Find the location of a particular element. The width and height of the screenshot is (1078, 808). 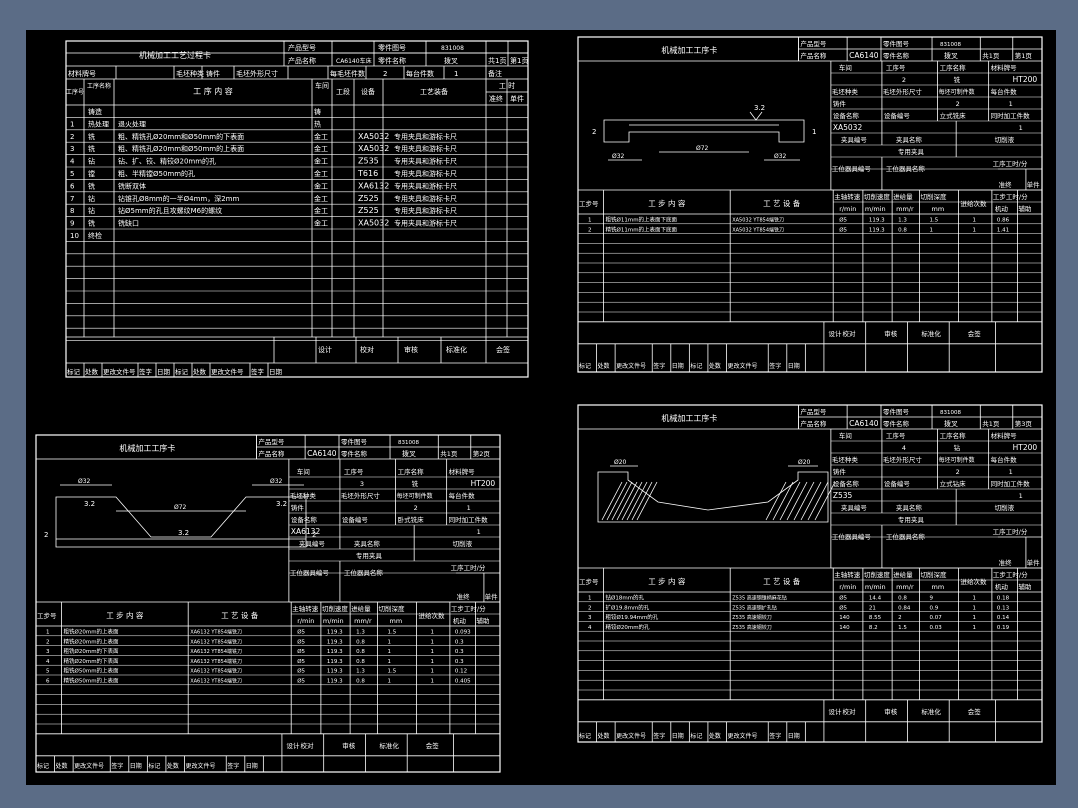

step-equip: Z535 高速钢扩孔钻 is located at coordinates (754, 607).